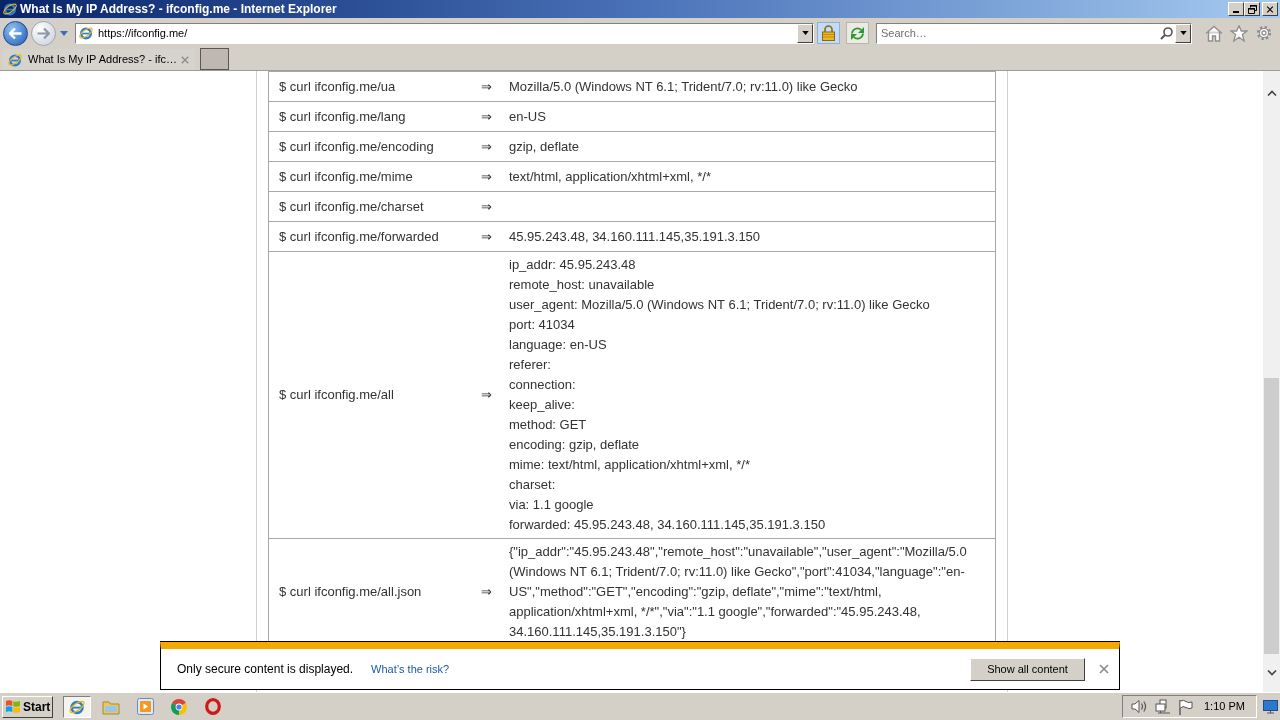  I want to click on risk-link: What’s the risk?, so click(410, 669).